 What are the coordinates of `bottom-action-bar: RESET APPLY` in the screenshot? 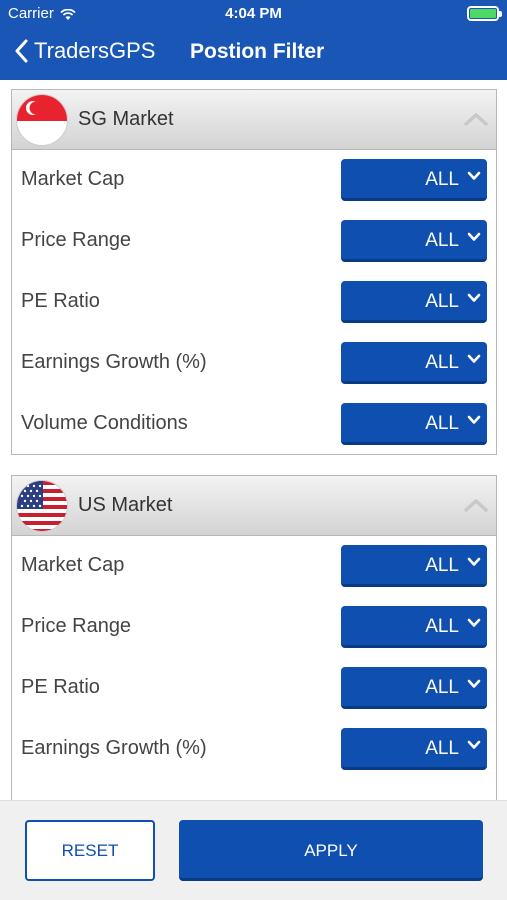 It's located at (253, 850).